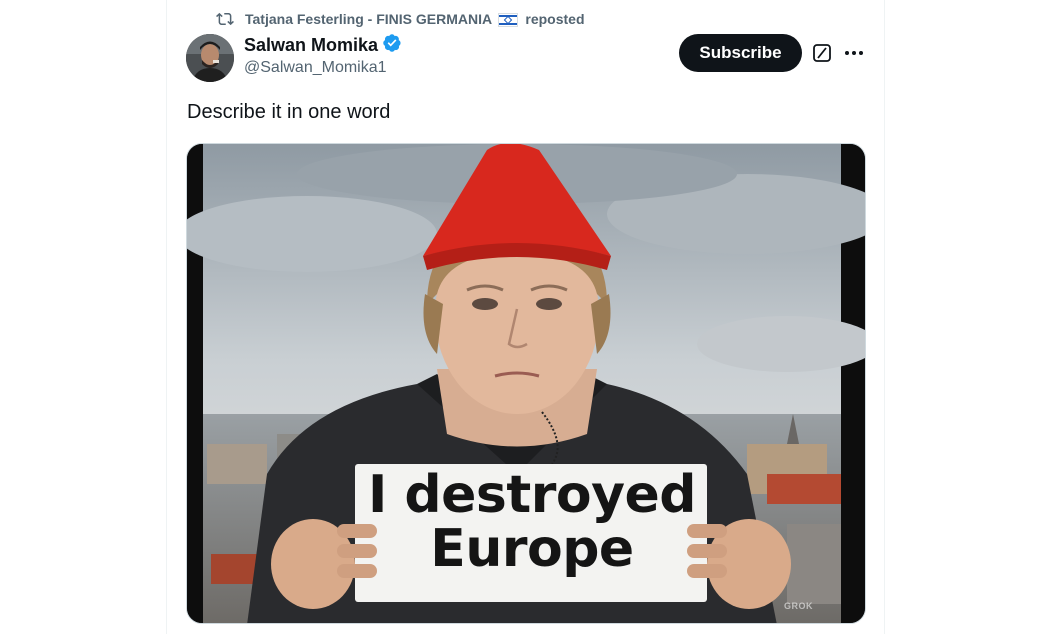 The height and width of the screenshot is (634, 1050). Describe the element at coordinates (740, 53) in the screenshot. I see `subscribe-button: Subscribe` at that location.